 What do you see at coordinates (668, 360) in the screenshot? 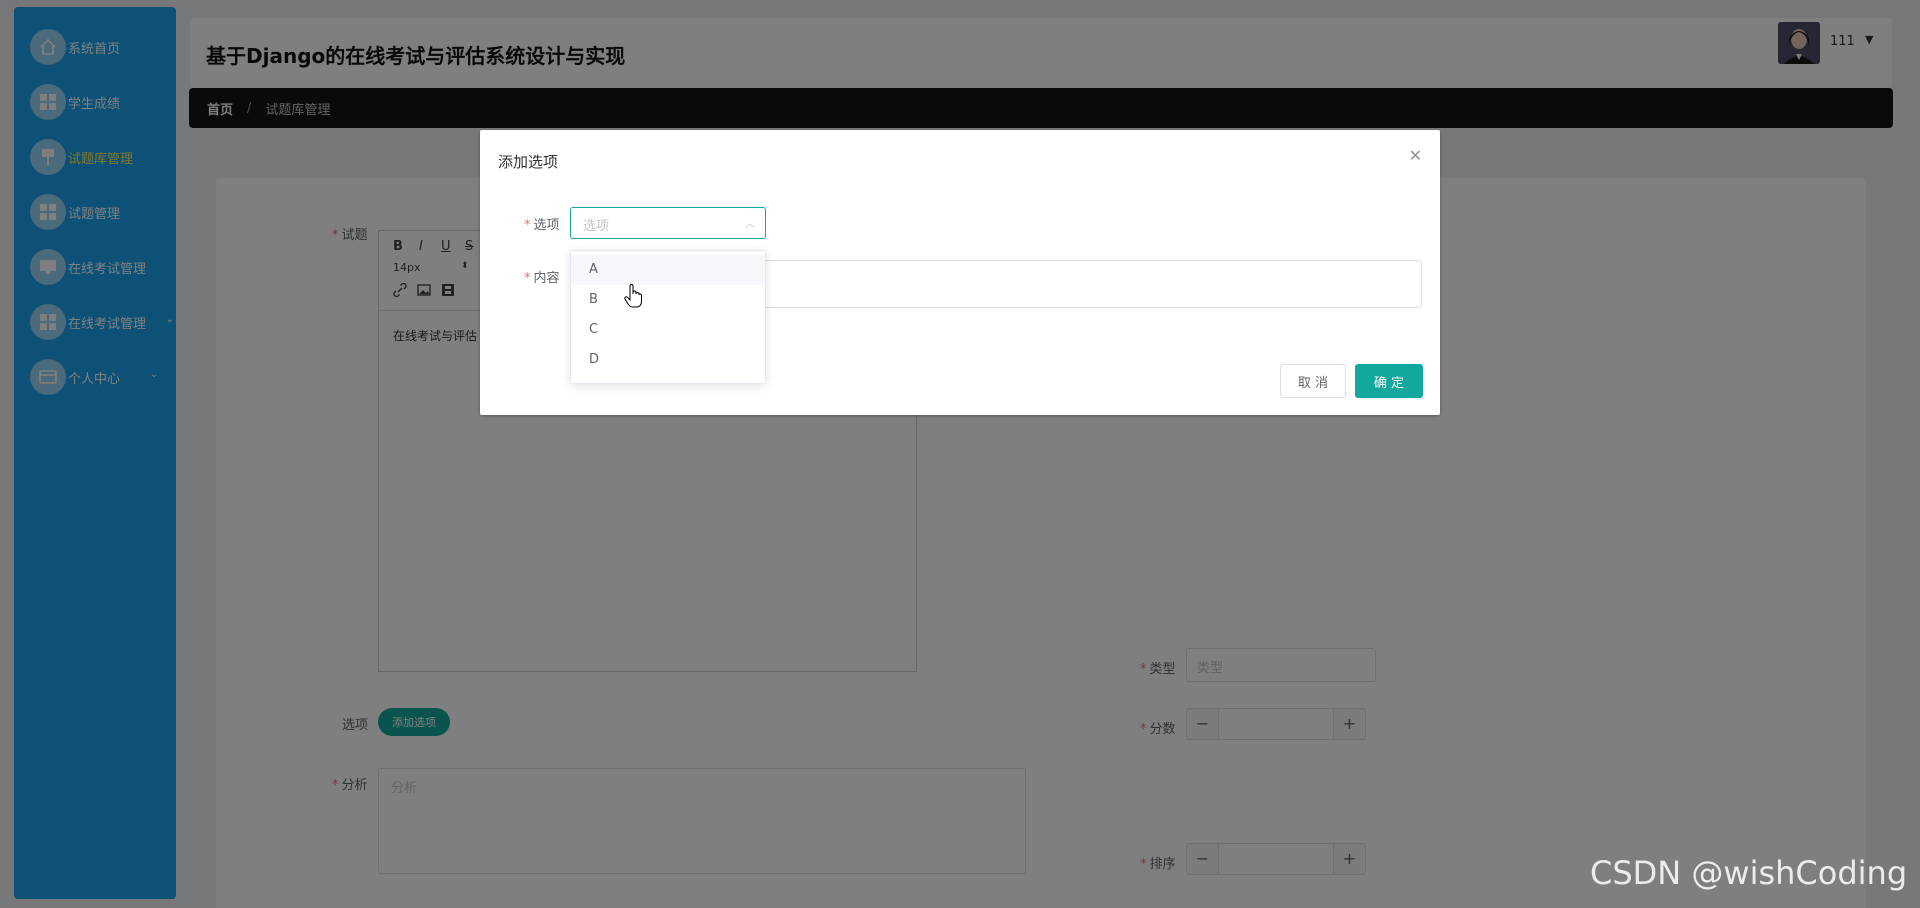
I see `dropdown-option-d: D` at bounding box center [668, 360].